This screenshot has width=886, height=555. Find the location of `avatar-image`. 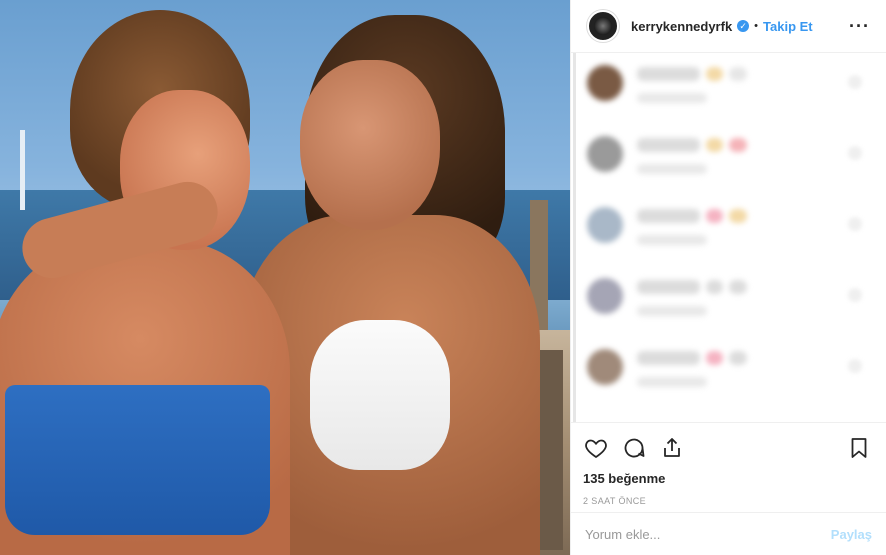

avatar-image is located at coordinates (603, 26).